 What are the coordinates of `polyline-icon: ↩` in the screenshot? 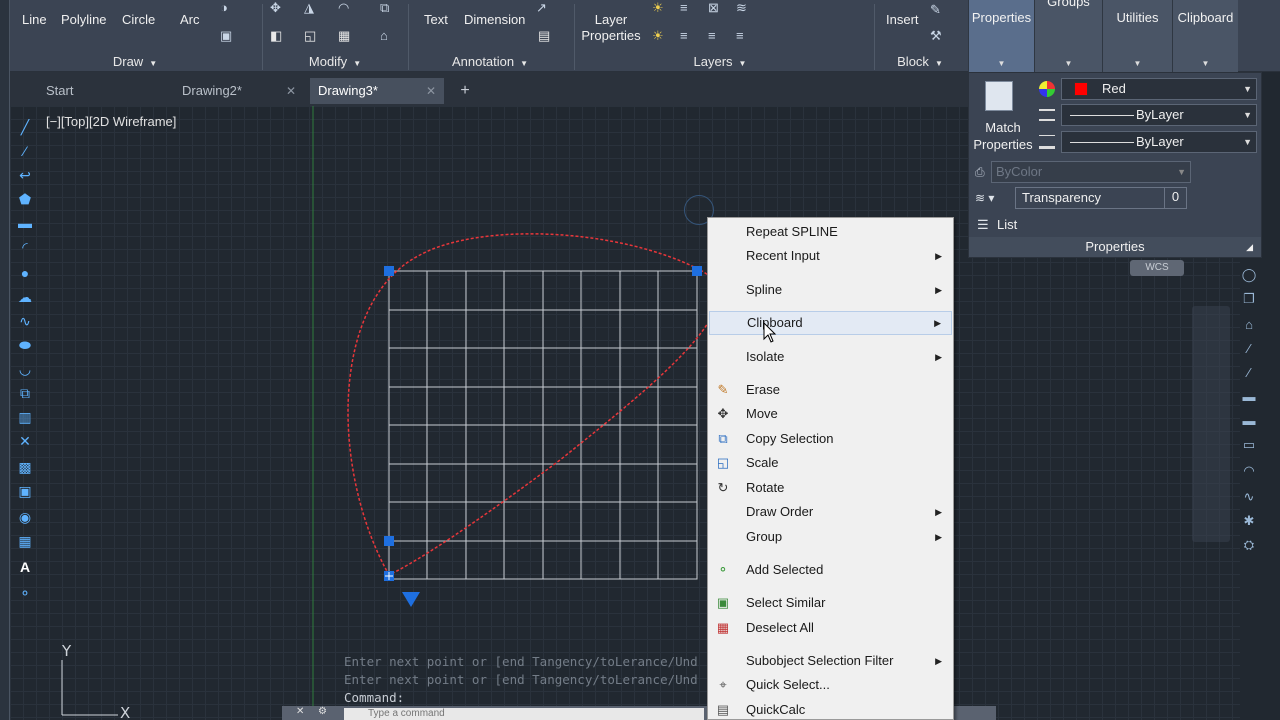 It's located at (25, 175).